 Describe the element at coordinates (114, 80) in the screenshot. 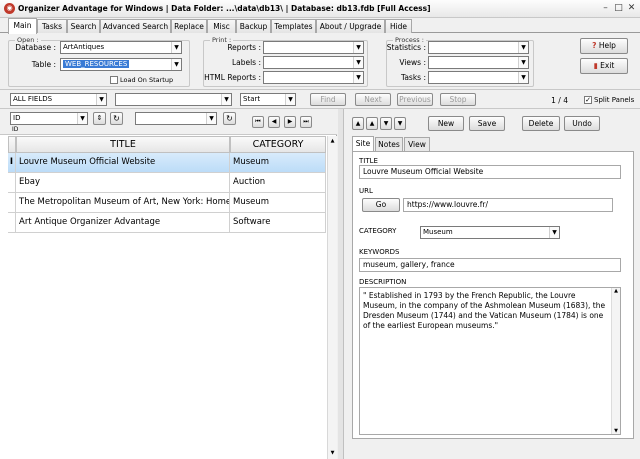

I see `load-on-startup-checkbox` at that location.